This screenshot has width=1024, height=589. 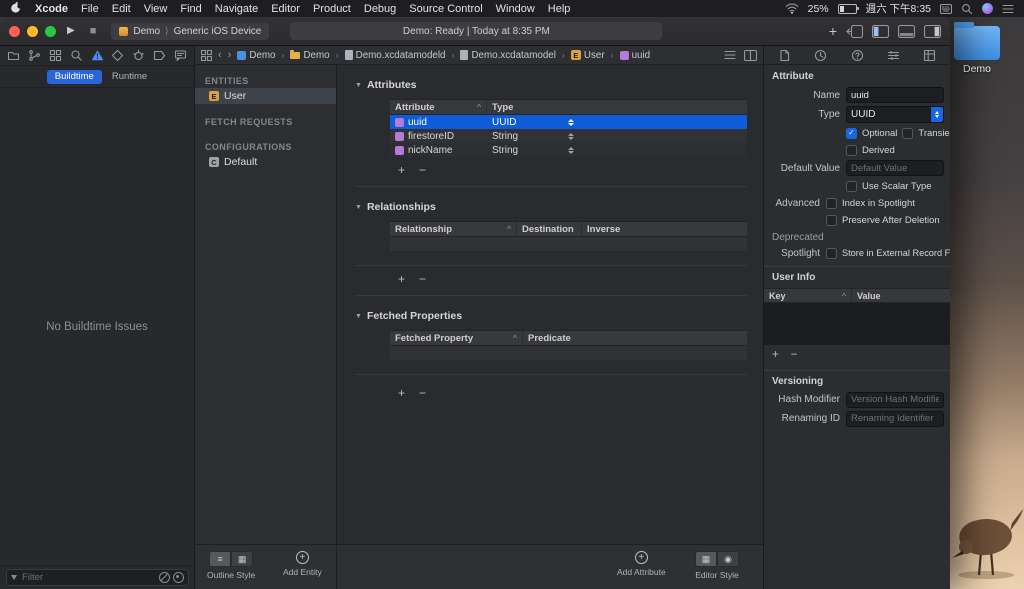 What do you see at coordinates (220, 55) in the screenshot?
I see `back-button: ‹` at bounding box center [220, 55].